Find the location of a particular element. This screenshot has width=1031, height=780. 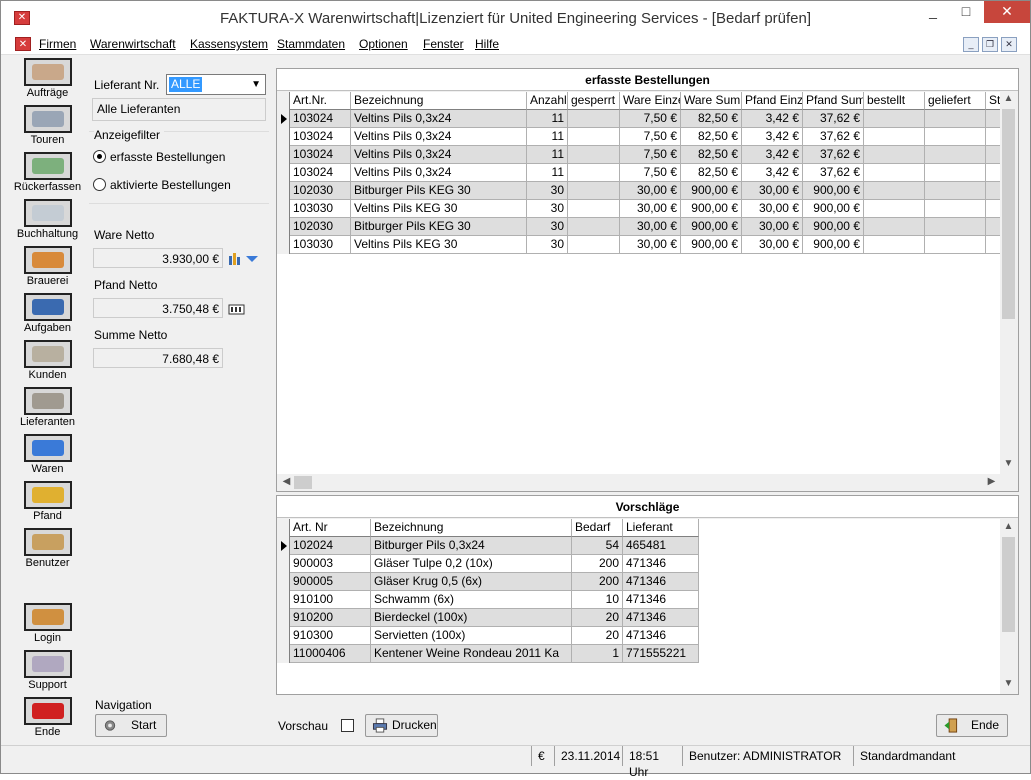

table-cell: 910200 is located at coordinates (330, 618).